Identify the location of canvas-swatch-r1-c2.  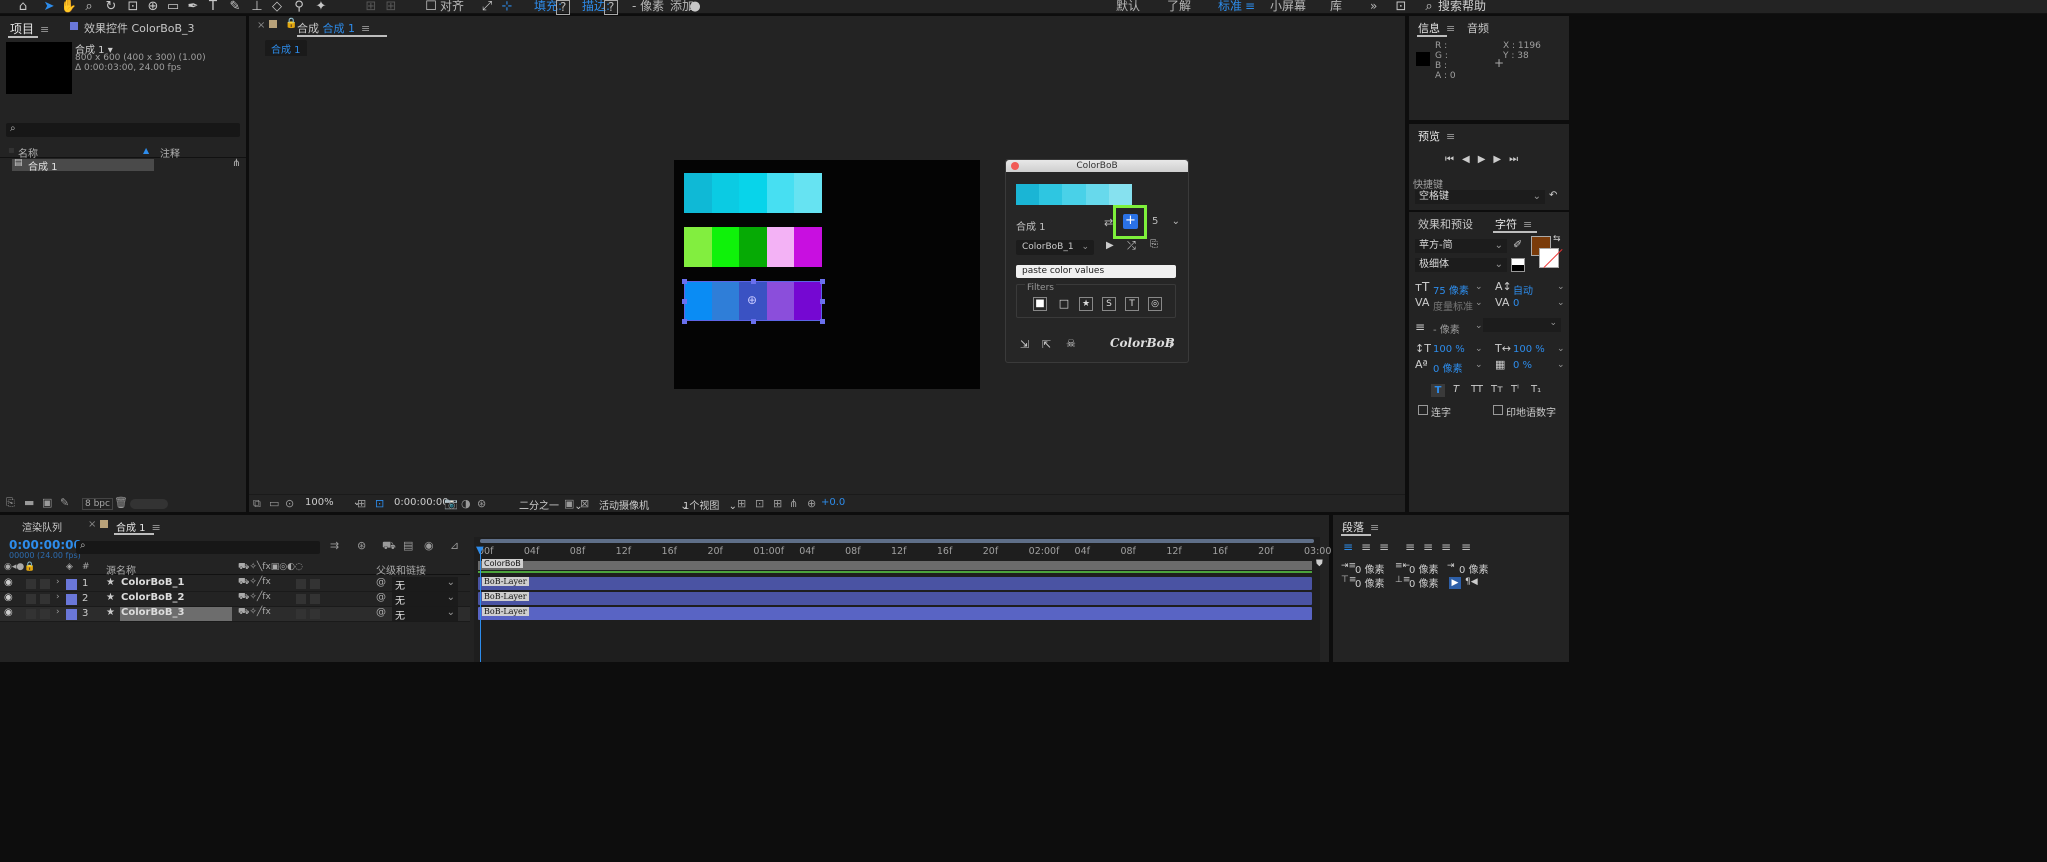
(725, 193).